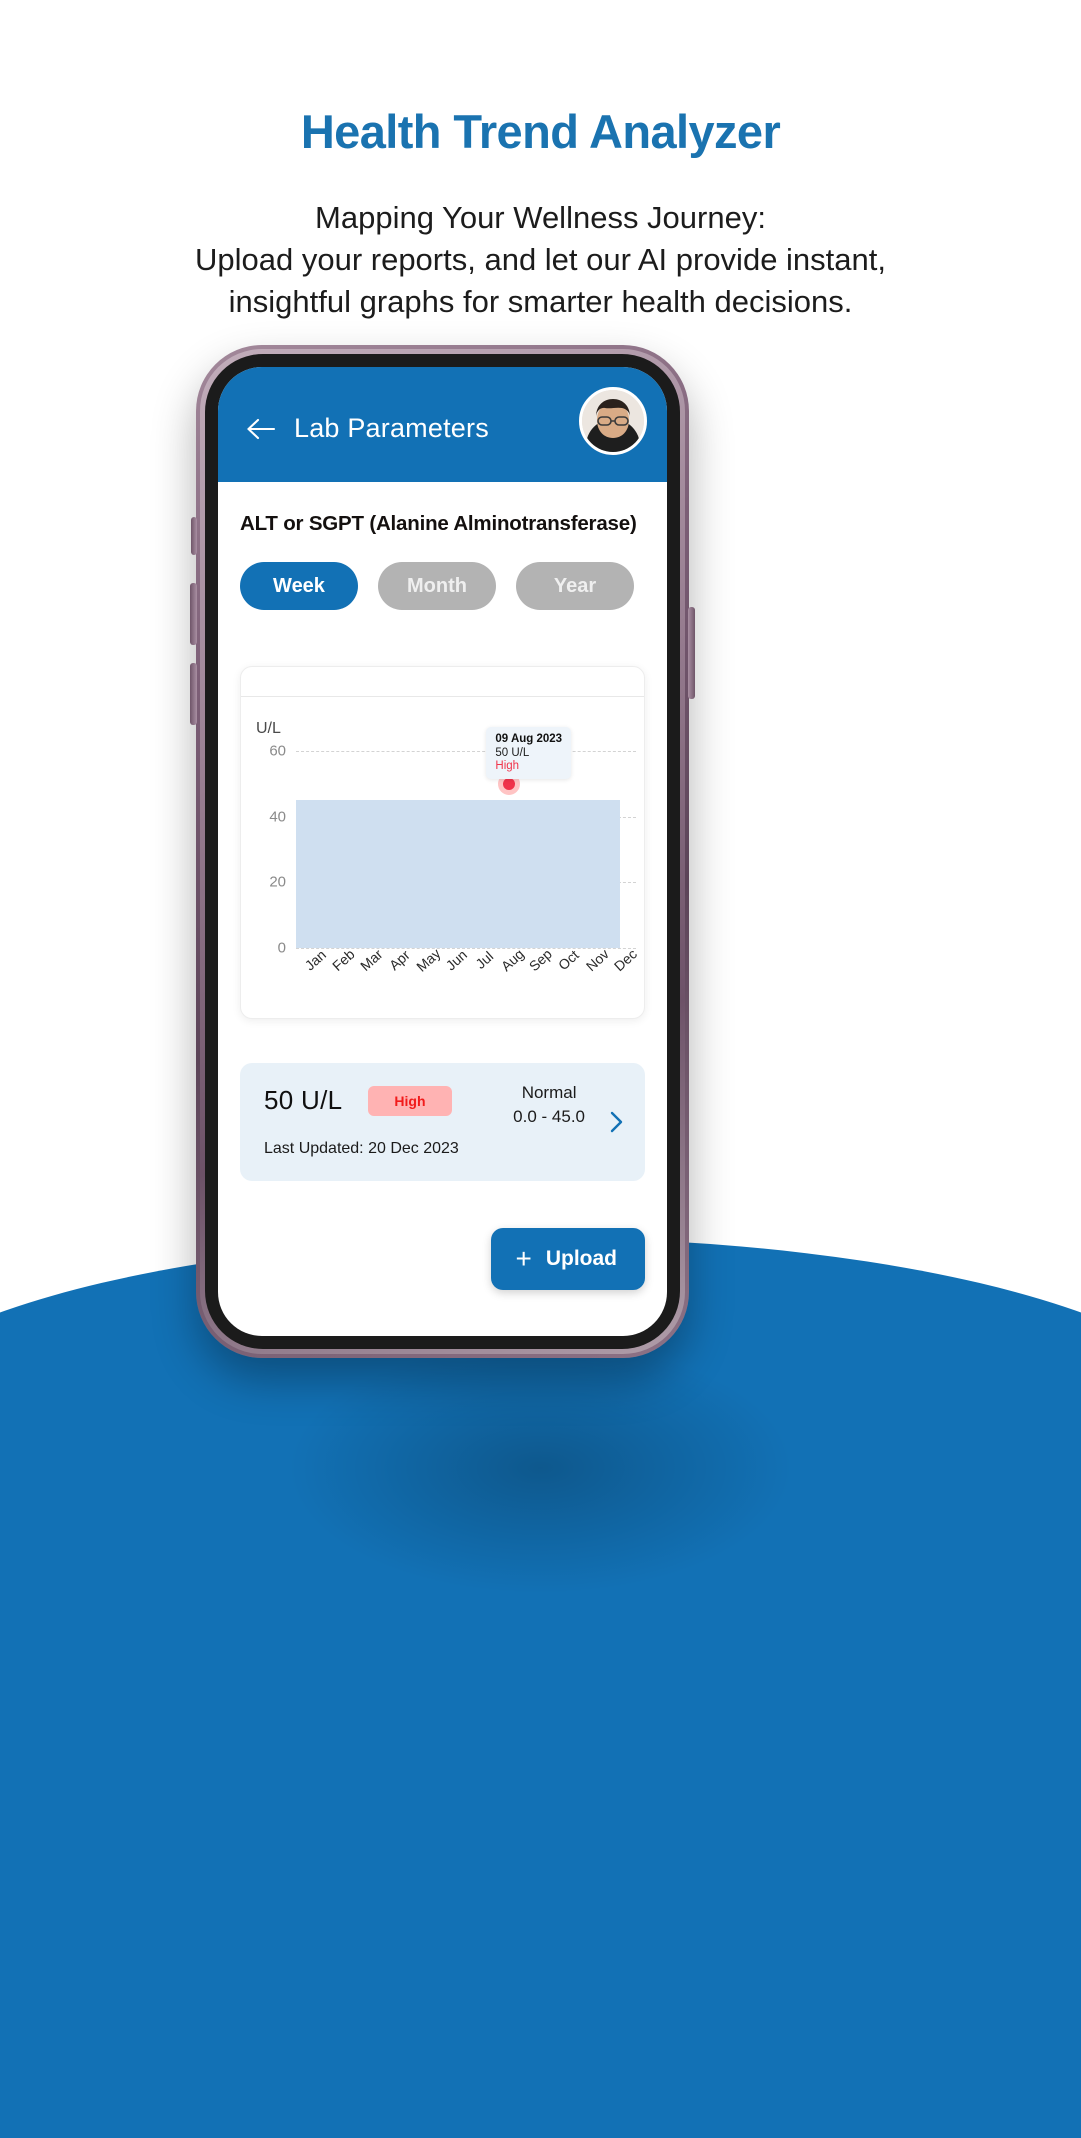 Image resolution: width=1081 pixels, height=2138 pixels. I want to click on avatar-image, so click(613, 421).